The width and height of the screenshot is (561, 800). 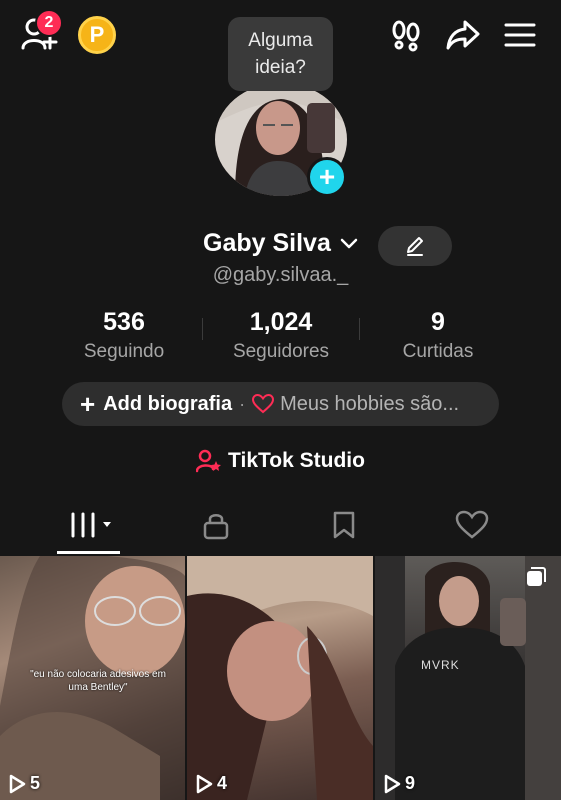 I want to click on add-bio-label: Add biografia, so click(x=168, y=403).